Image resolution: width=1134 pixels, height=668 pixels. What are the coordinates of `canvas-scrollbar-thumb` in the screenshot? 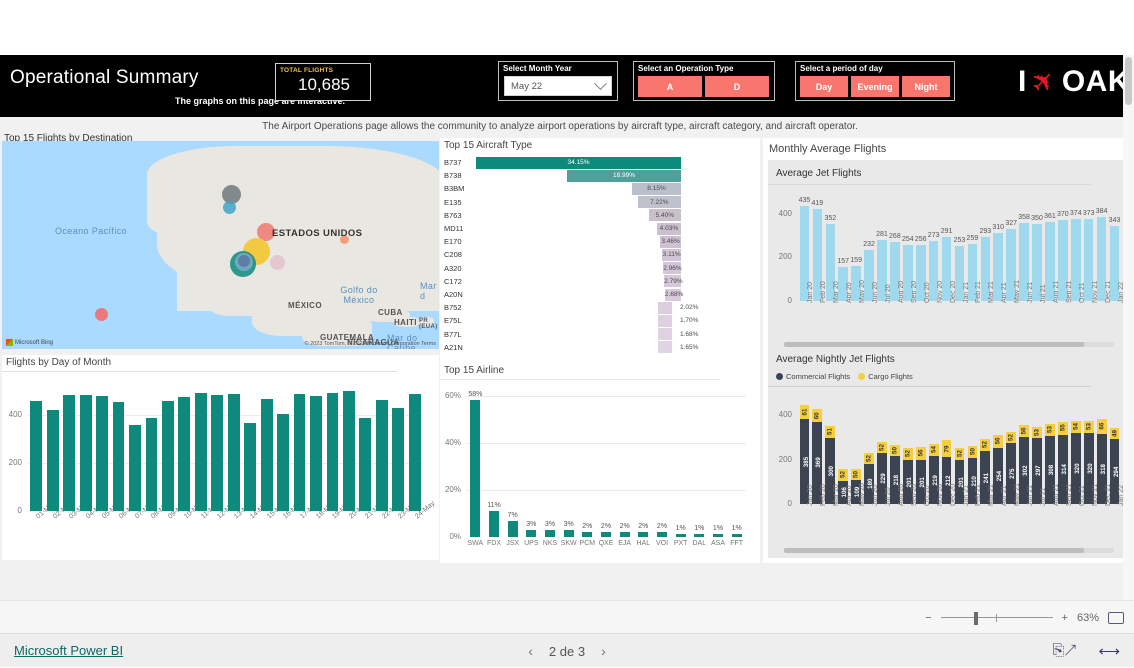 It's located at (1128, 81).